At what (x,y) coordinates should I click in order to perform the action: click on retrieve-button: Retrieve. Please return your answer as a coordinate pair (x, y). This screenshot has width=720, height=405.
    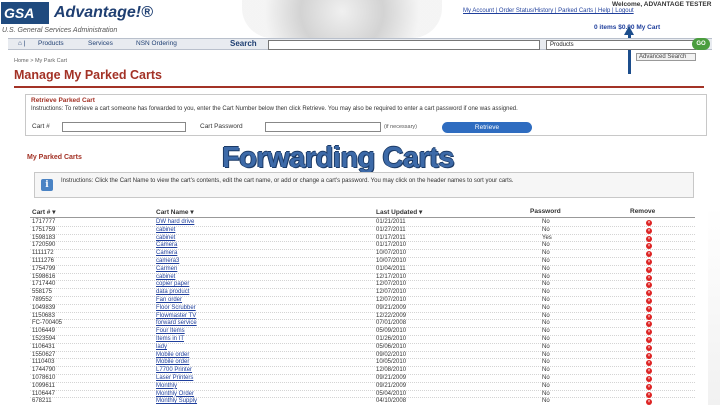
    Looking at the image, I should click on (487, 127).